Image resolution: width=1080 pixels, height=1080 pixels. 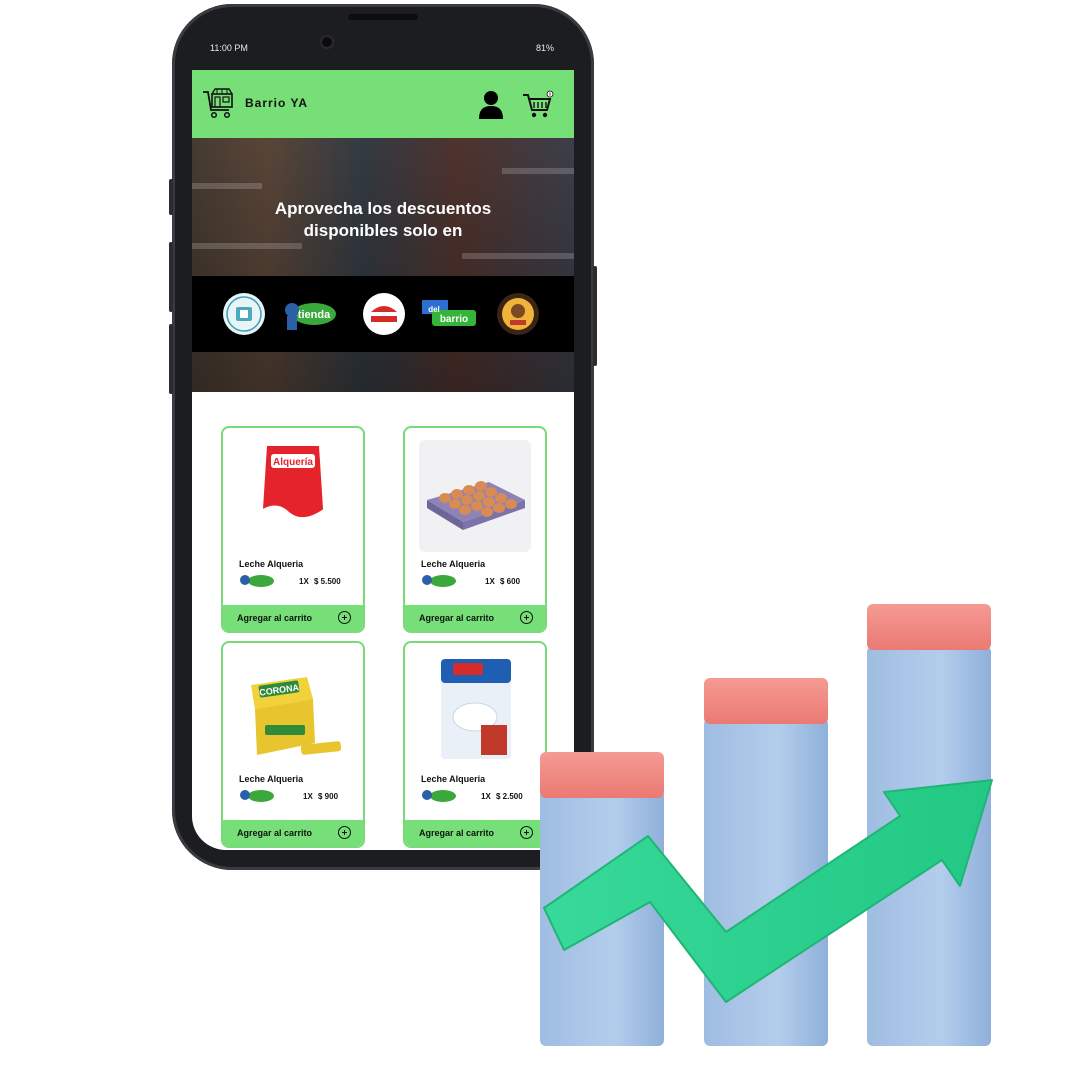 What do you see at coordinates (383, 17) in the screenshot?
I see `speaker-grille` at bounding box center [383, 17].